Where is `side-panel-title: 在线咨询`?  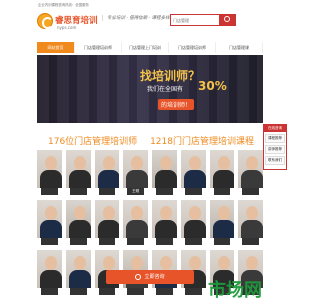 side-panel-title: 在线咨询 is located at coordinates (275, 128).